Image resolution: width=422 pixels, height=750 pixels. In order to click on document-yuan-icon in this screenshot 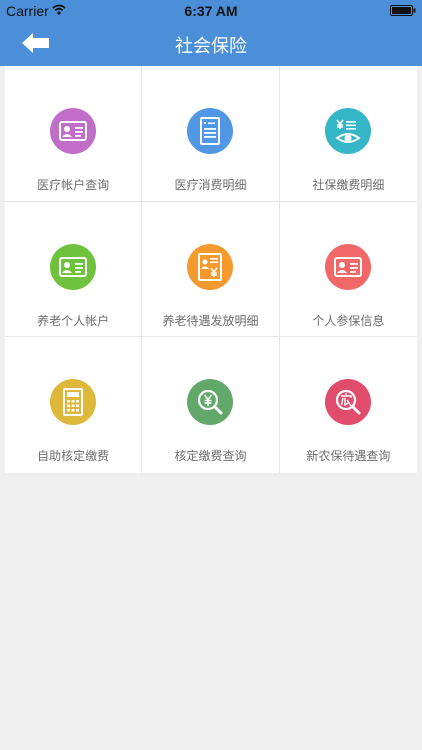, I will do `click(210, 266)`.